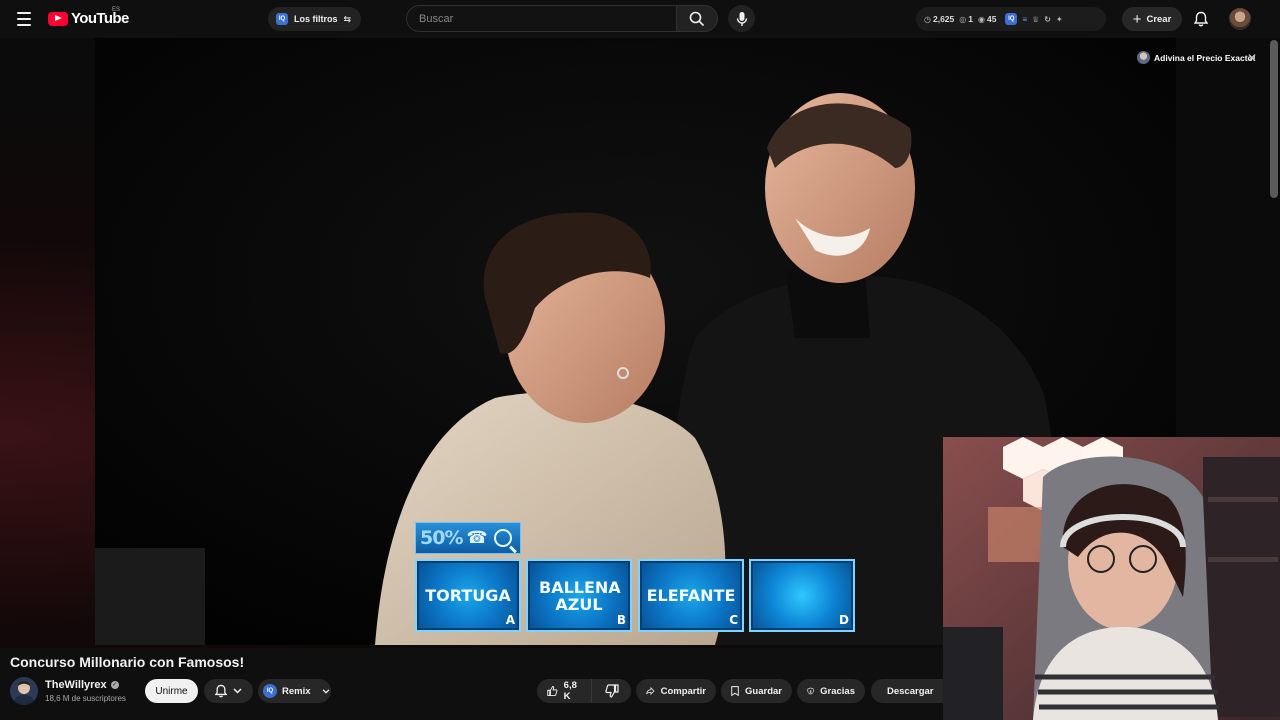 The width and height of the screenshot is (1280, 720). What do you see at coordinates (735, 691) in the screenshot?
I see `bookmark-icon` at bounding box center [735, 691].